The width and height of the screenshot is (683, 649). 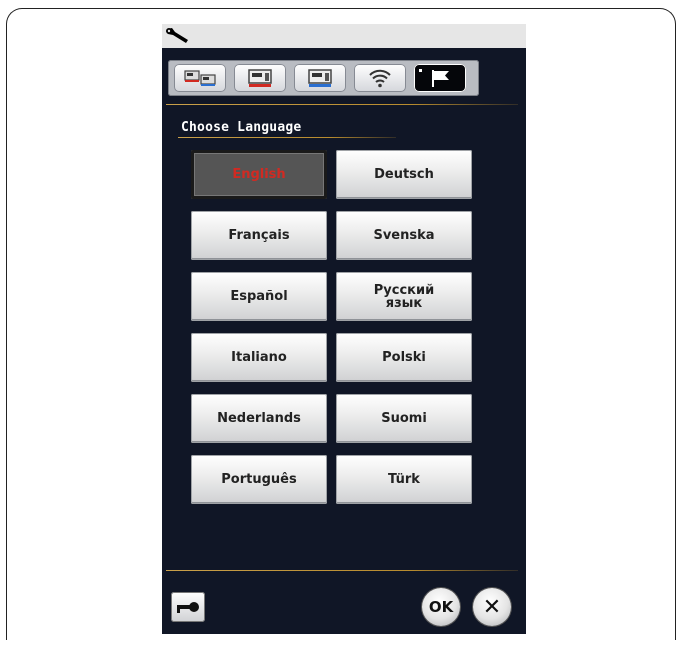 I want to click on wireless-icon, so click(x=380, y=78).